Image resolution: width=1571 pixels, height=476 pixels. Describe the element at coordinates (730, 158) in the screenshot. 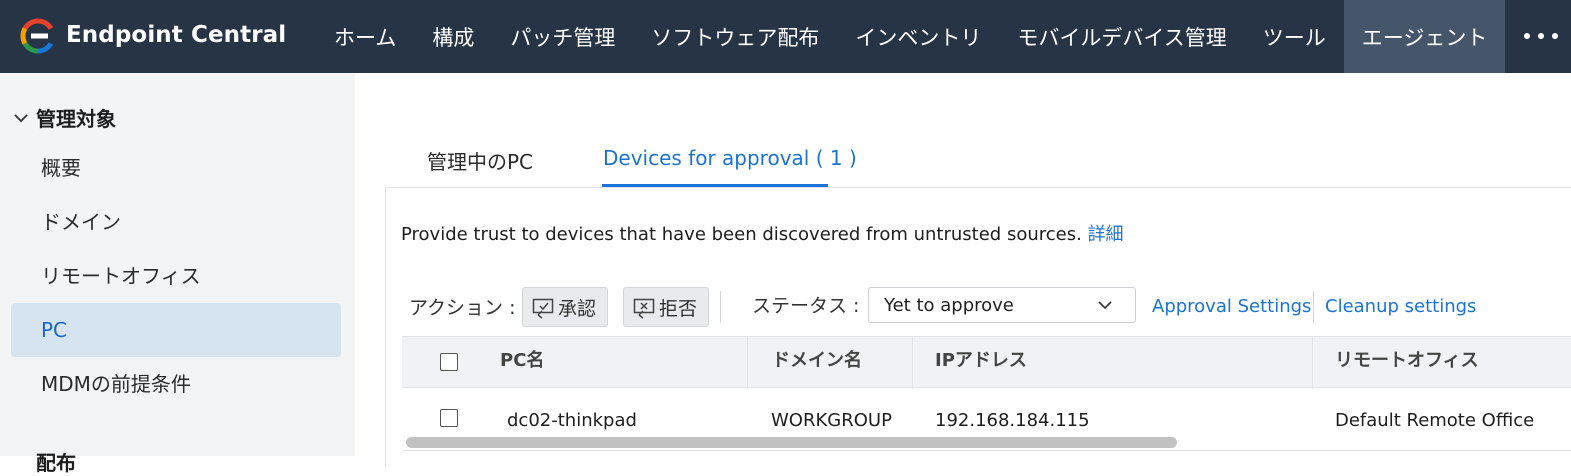

I see `tab-devices-for-approval: Devices for approval ( 1 )` at that location.